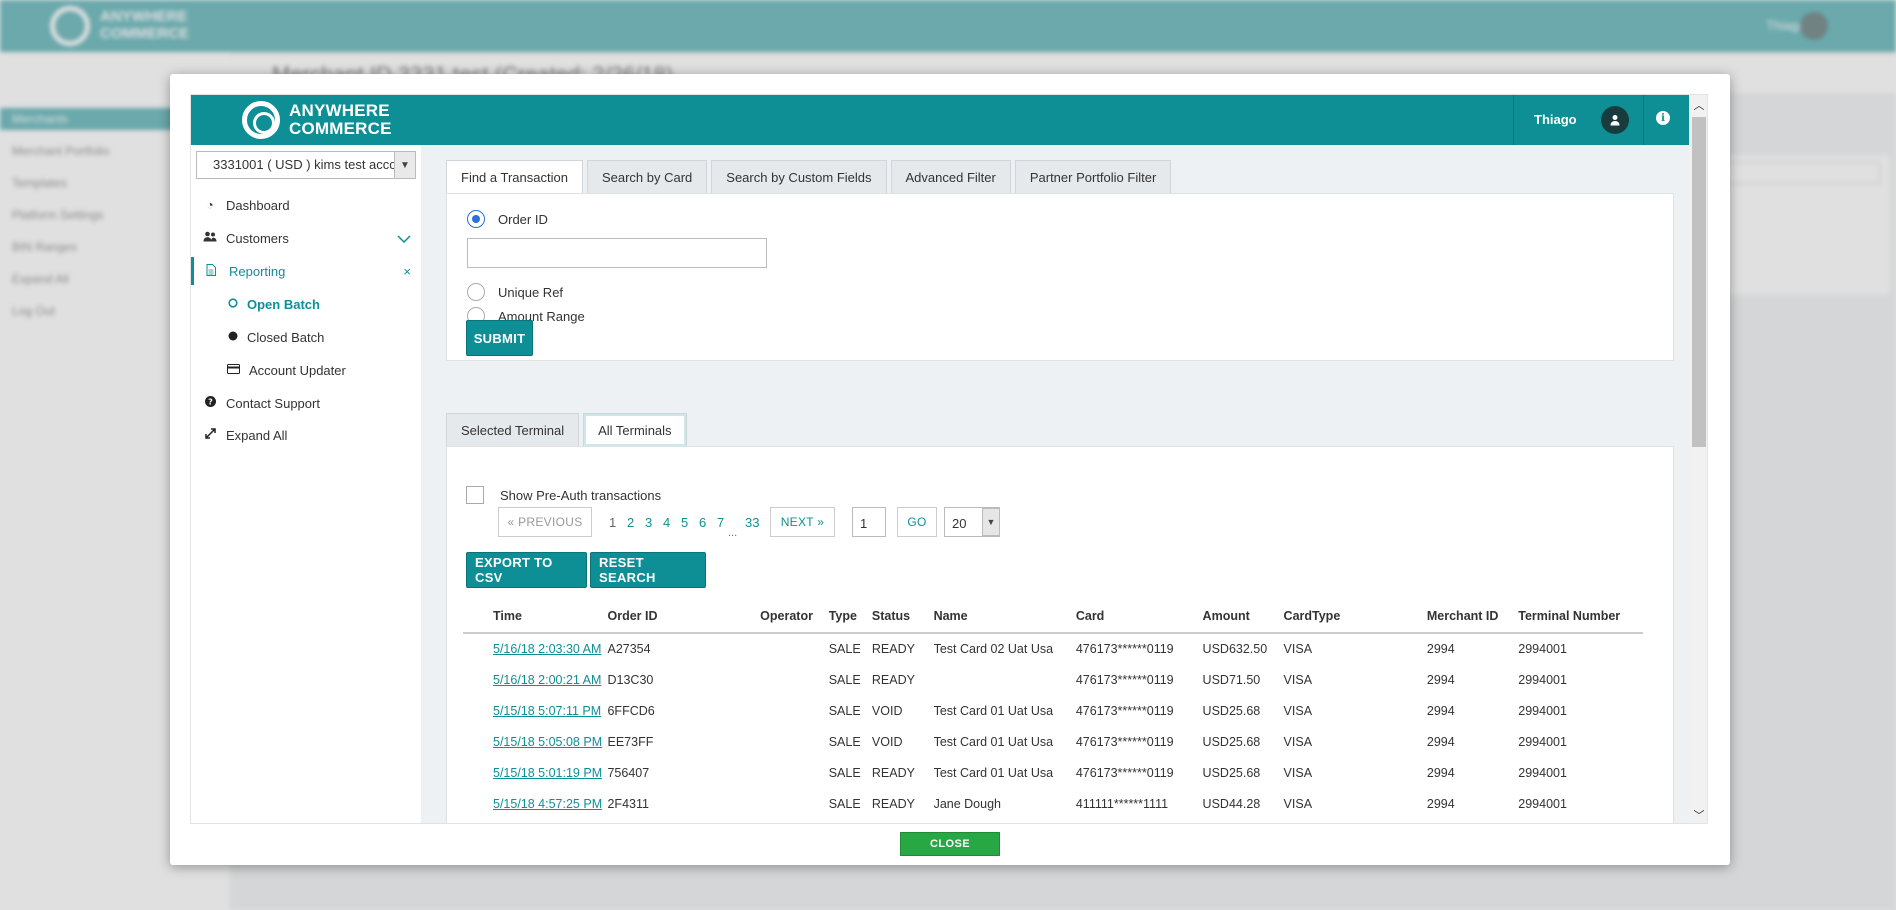  What do you see at coordinates (233, 337) in the screenshot?
I see `circle-filled-icon` at bounding box center [233, 337].